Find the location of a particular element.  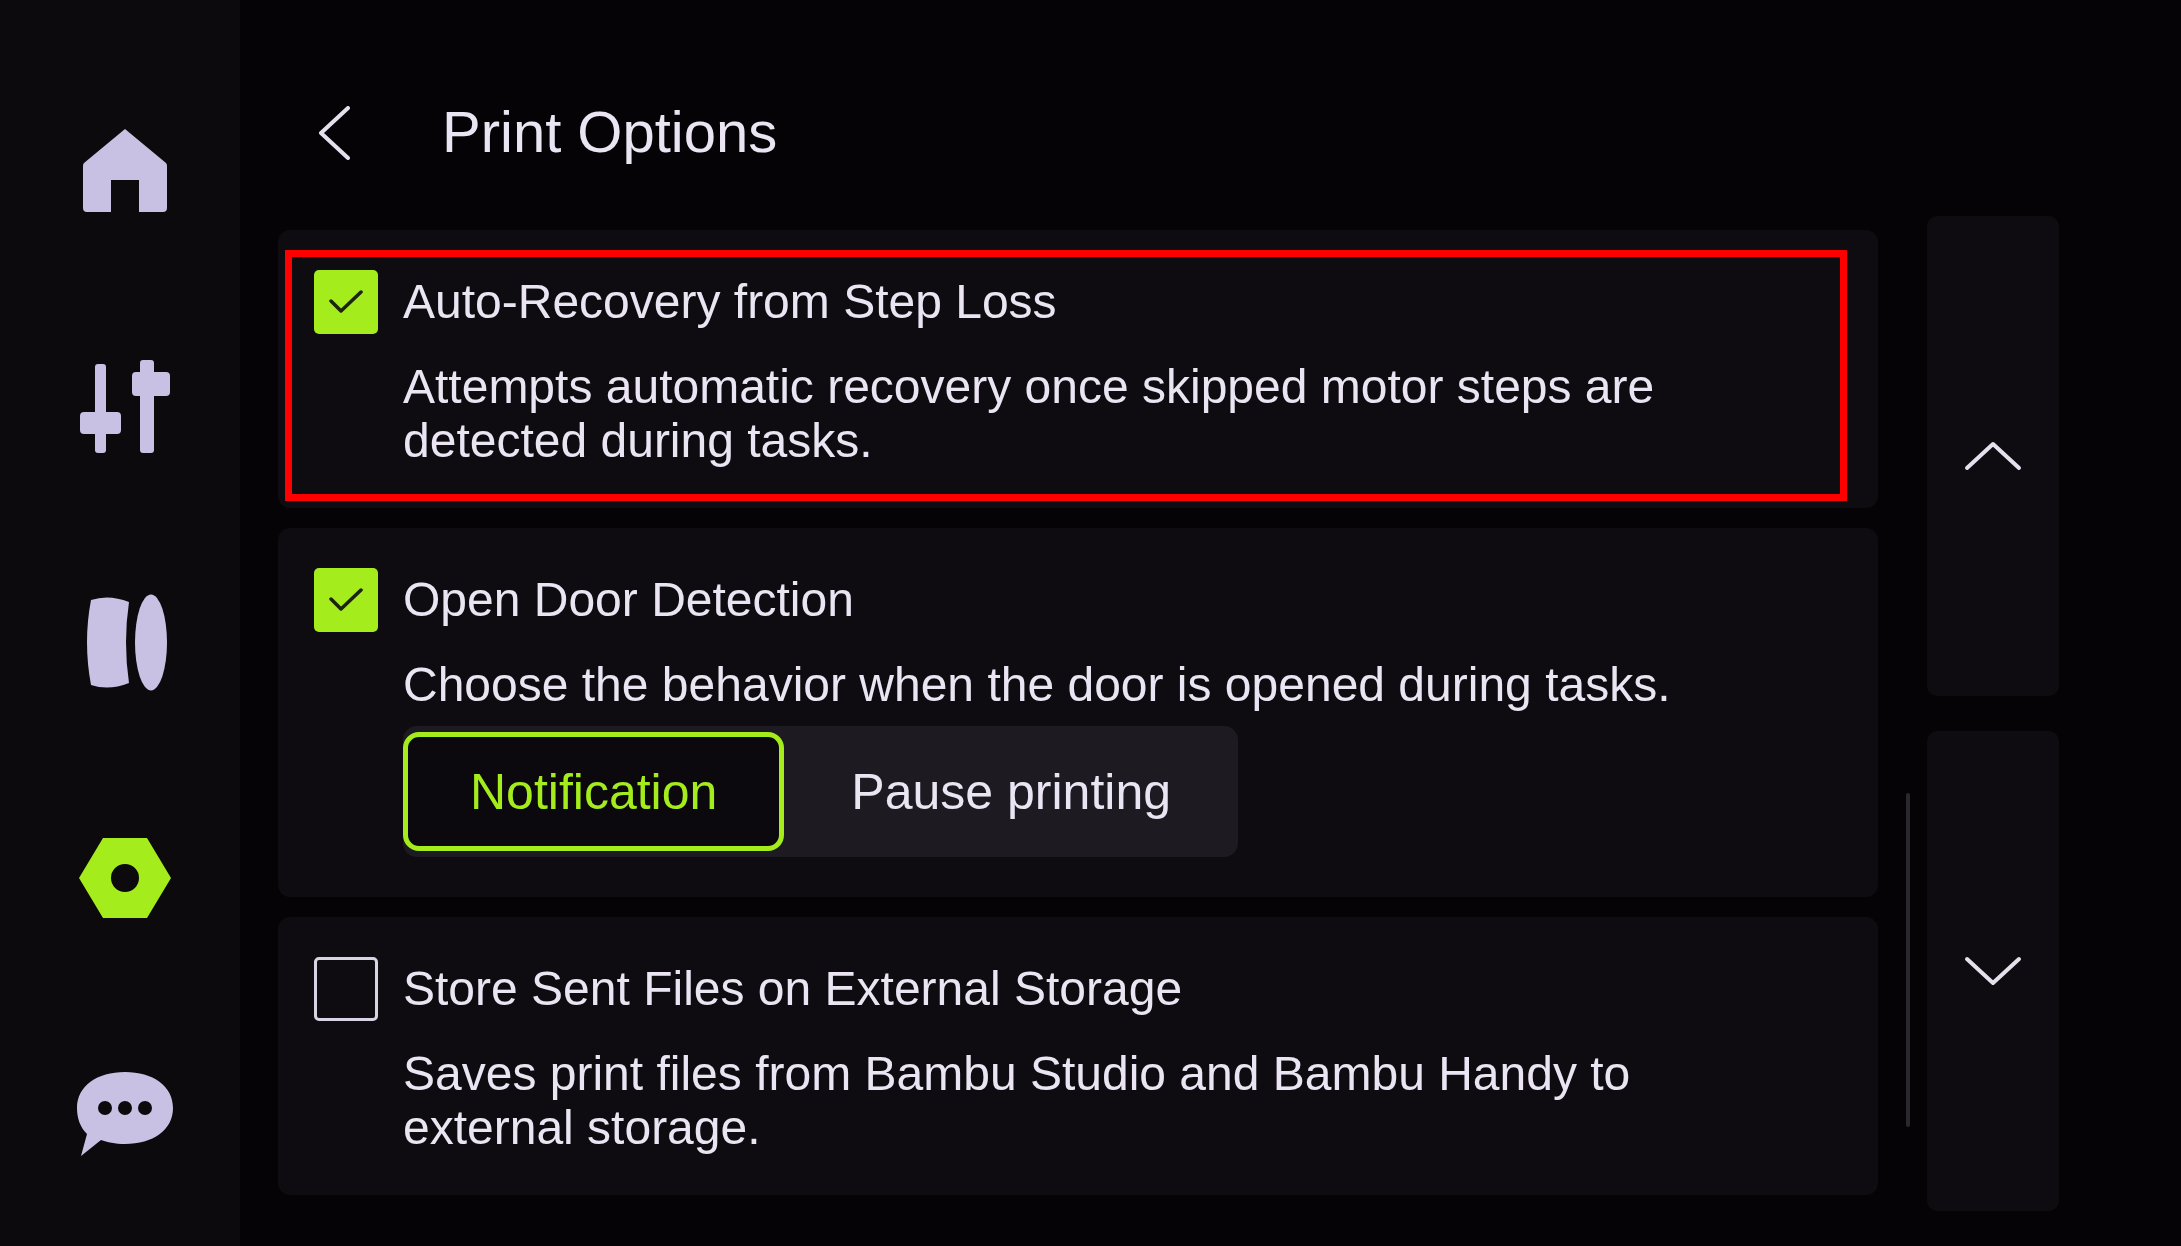

settings-icon is located at coordinates (125, 878).